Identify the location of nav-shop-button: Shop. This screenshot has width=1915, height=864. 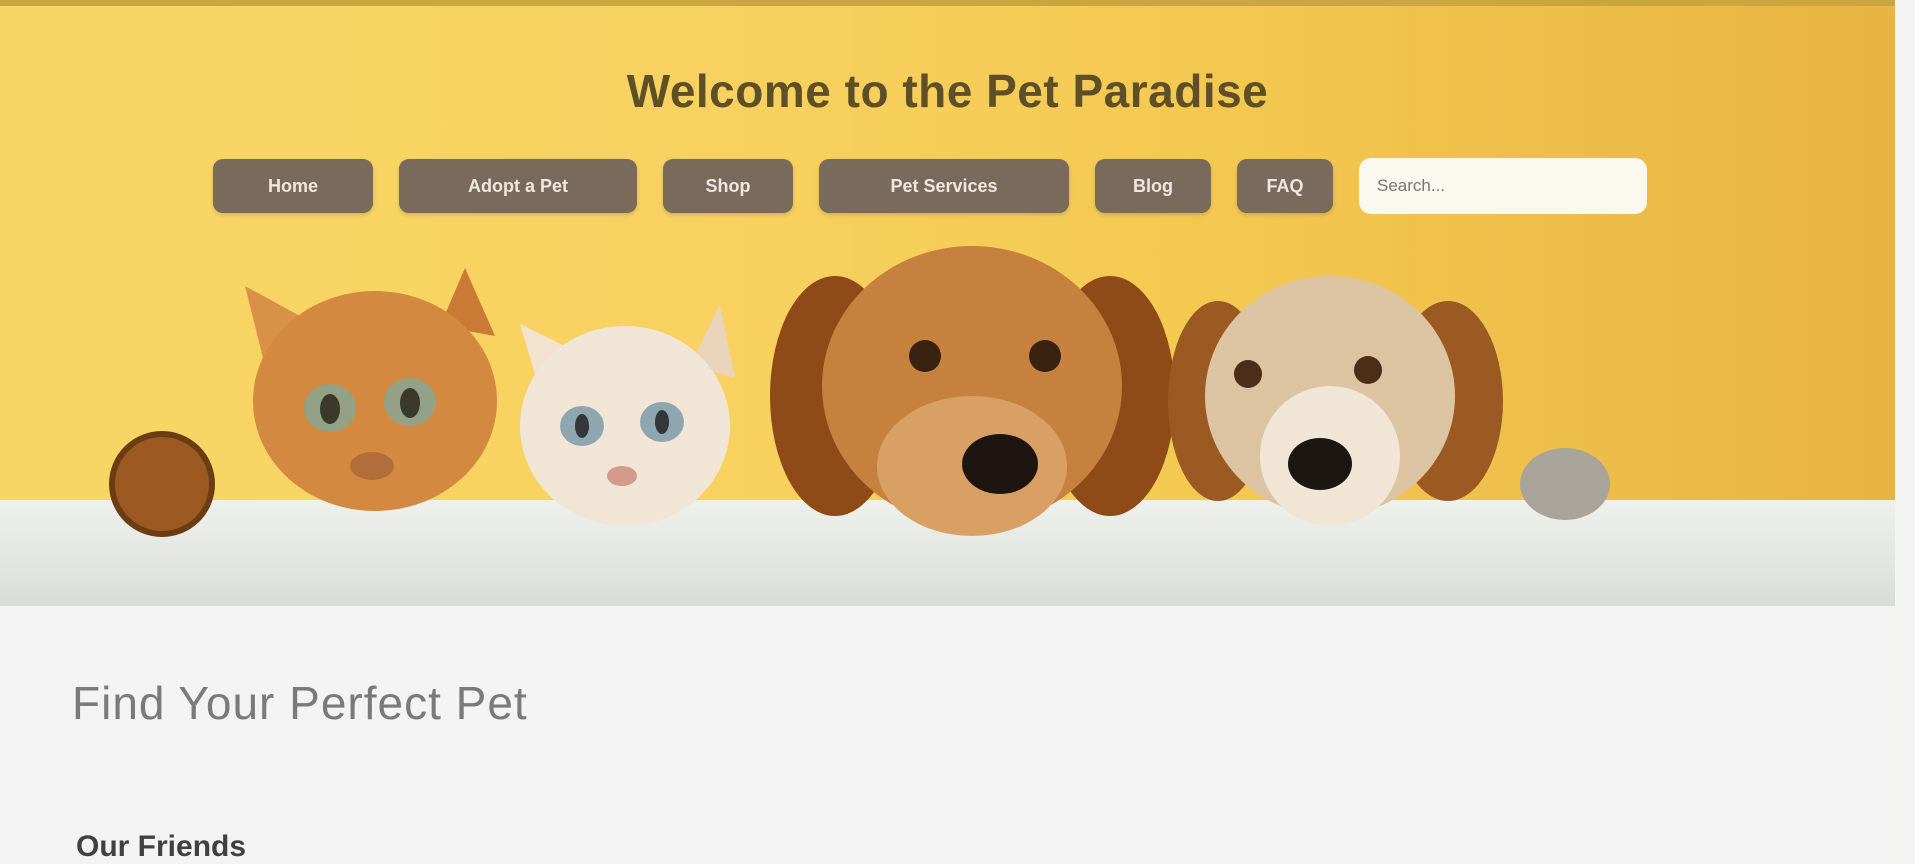
(728, 186).